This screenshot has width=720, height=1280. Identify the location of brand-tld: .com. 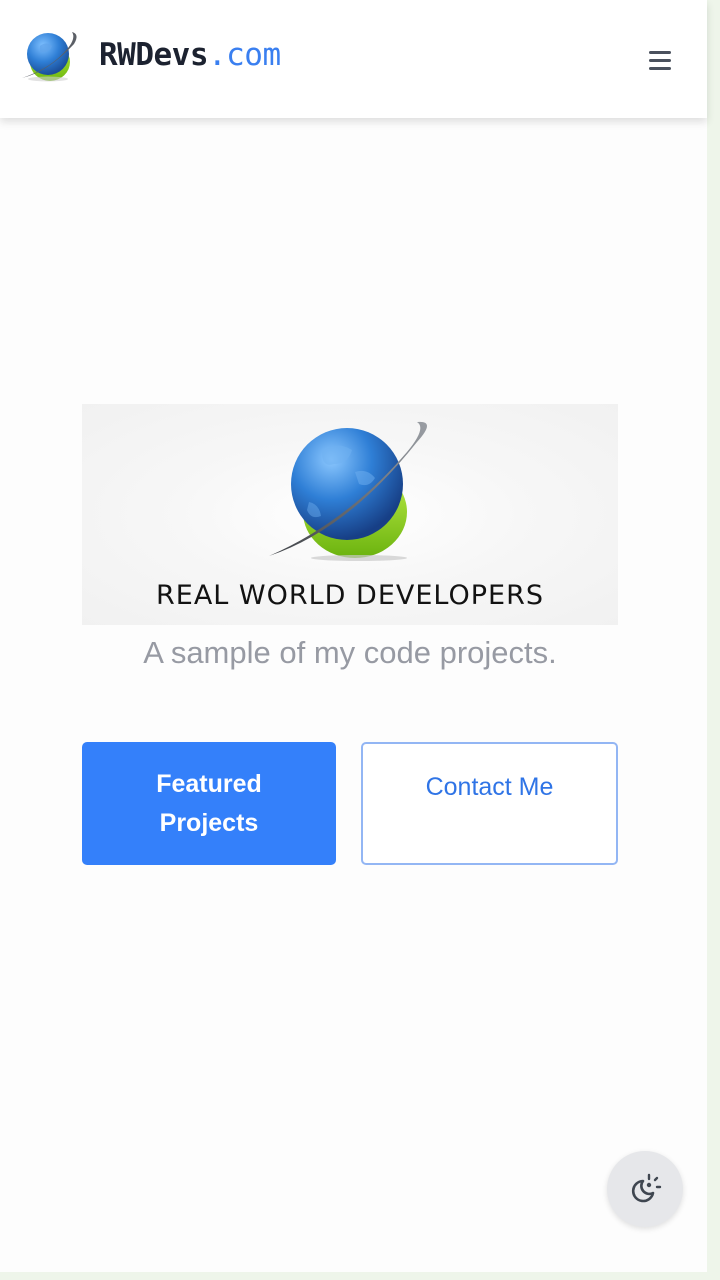
(244, 55).